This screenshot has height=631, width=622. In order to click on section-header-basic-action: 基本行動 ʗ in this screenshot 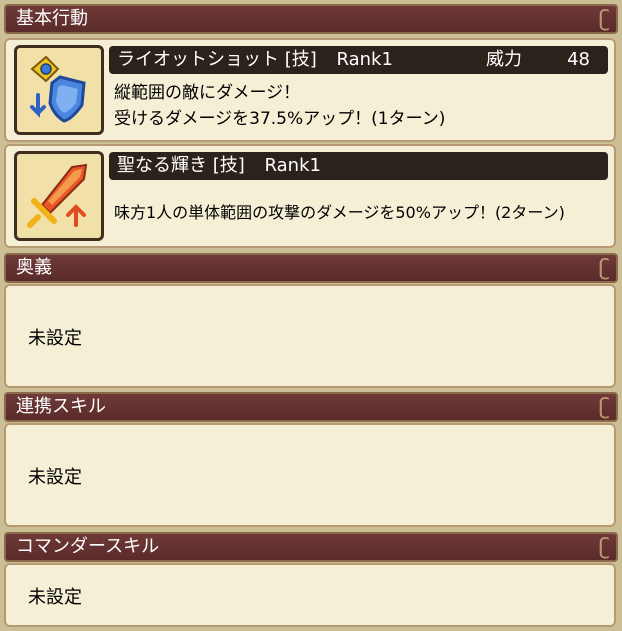, I will do `click(311, 19)`.